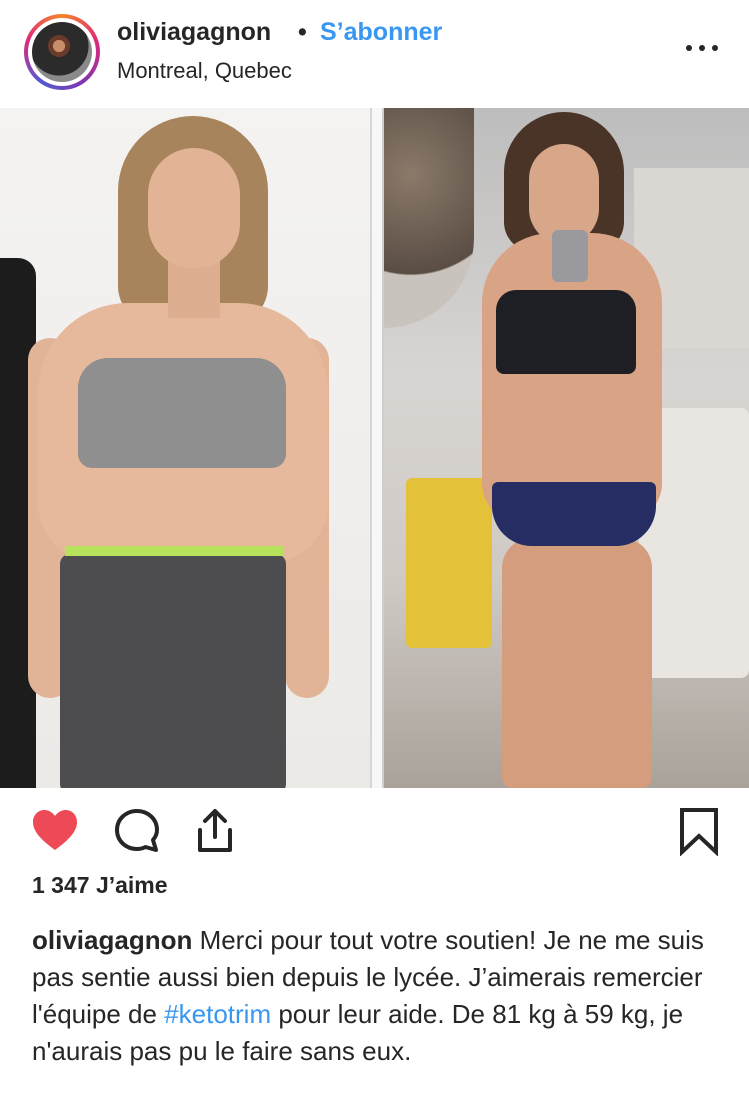  What do you see at coordinates (112, 940) in the screenshot?
I see `caption-username: oliviagagnon` at bounding box center [112, 940].